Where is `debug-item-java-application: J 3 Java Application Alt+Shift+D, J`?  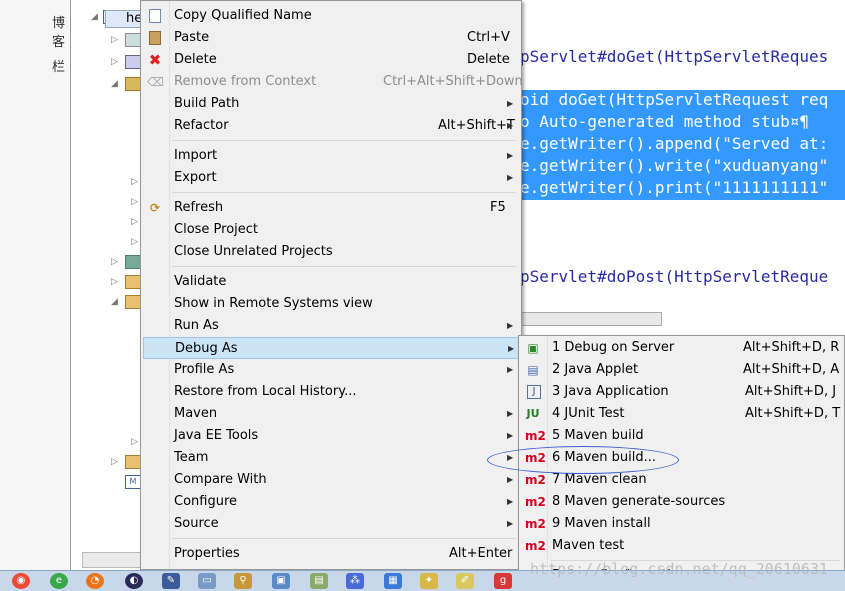 debug-item-java-application: J 3 Java Application Alt+Shift+D, J is located at coordinates (680, 392).